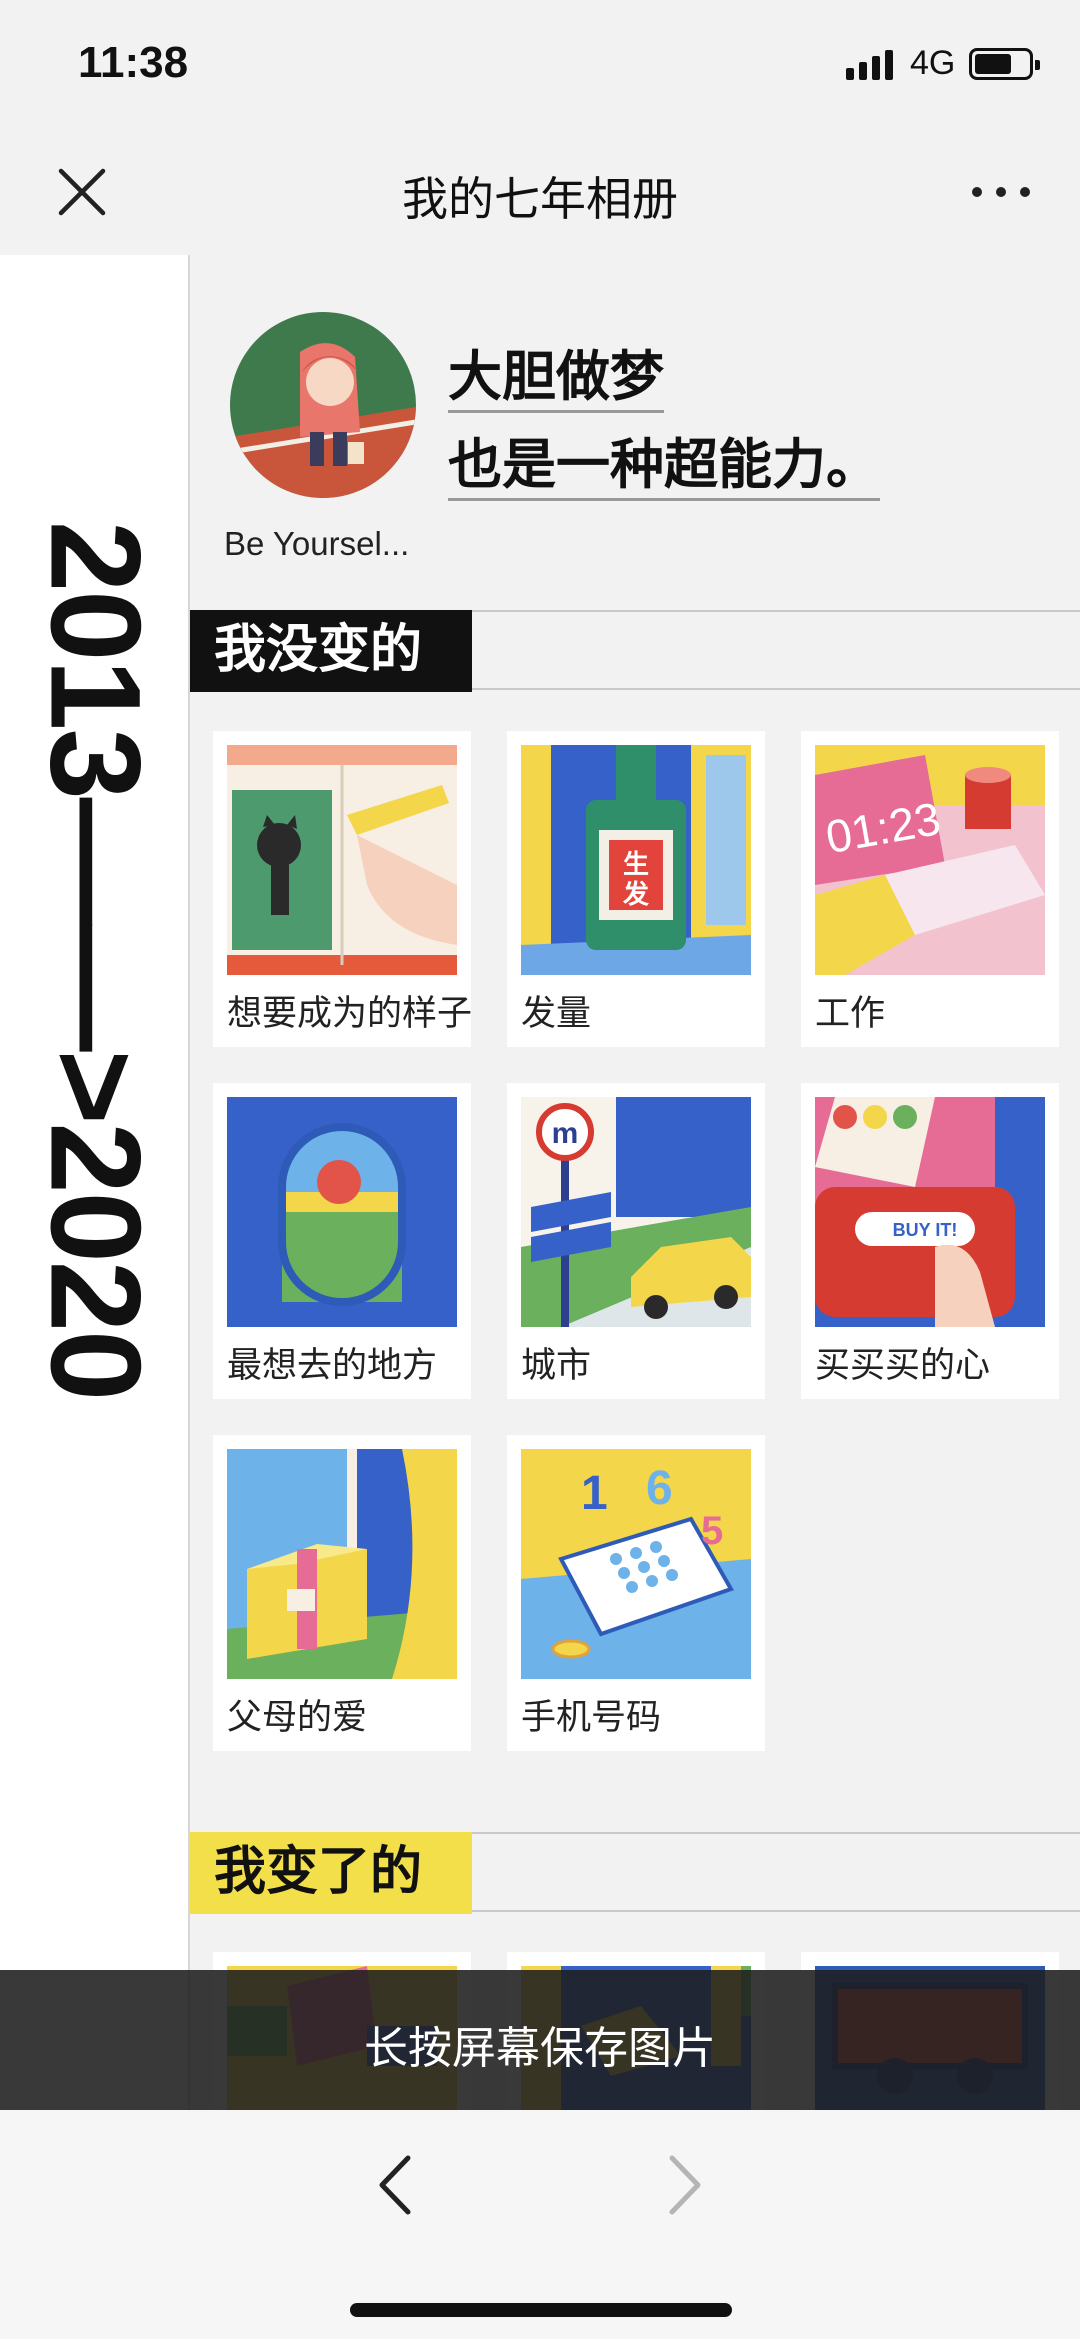 The height and width of the screenshot is (2339, 1080). Describe the element at coordinates (635, 651) in the screenshot. I see `section-header-unchanged: 我没变的` at that location.